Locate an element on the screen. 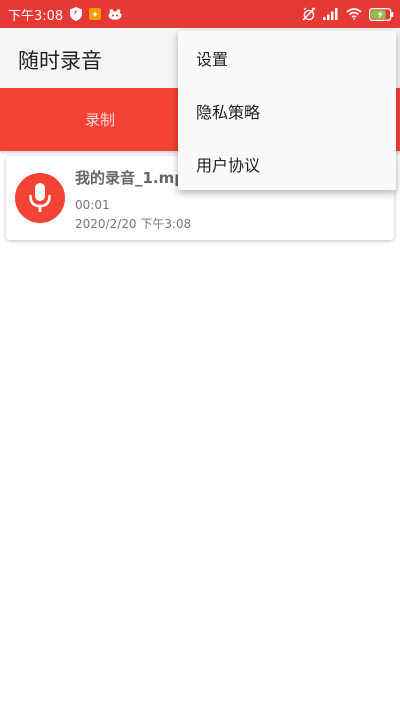  overflow-menu: 设置 隐私策略 用户协议 is located at coordinates (287, 110).